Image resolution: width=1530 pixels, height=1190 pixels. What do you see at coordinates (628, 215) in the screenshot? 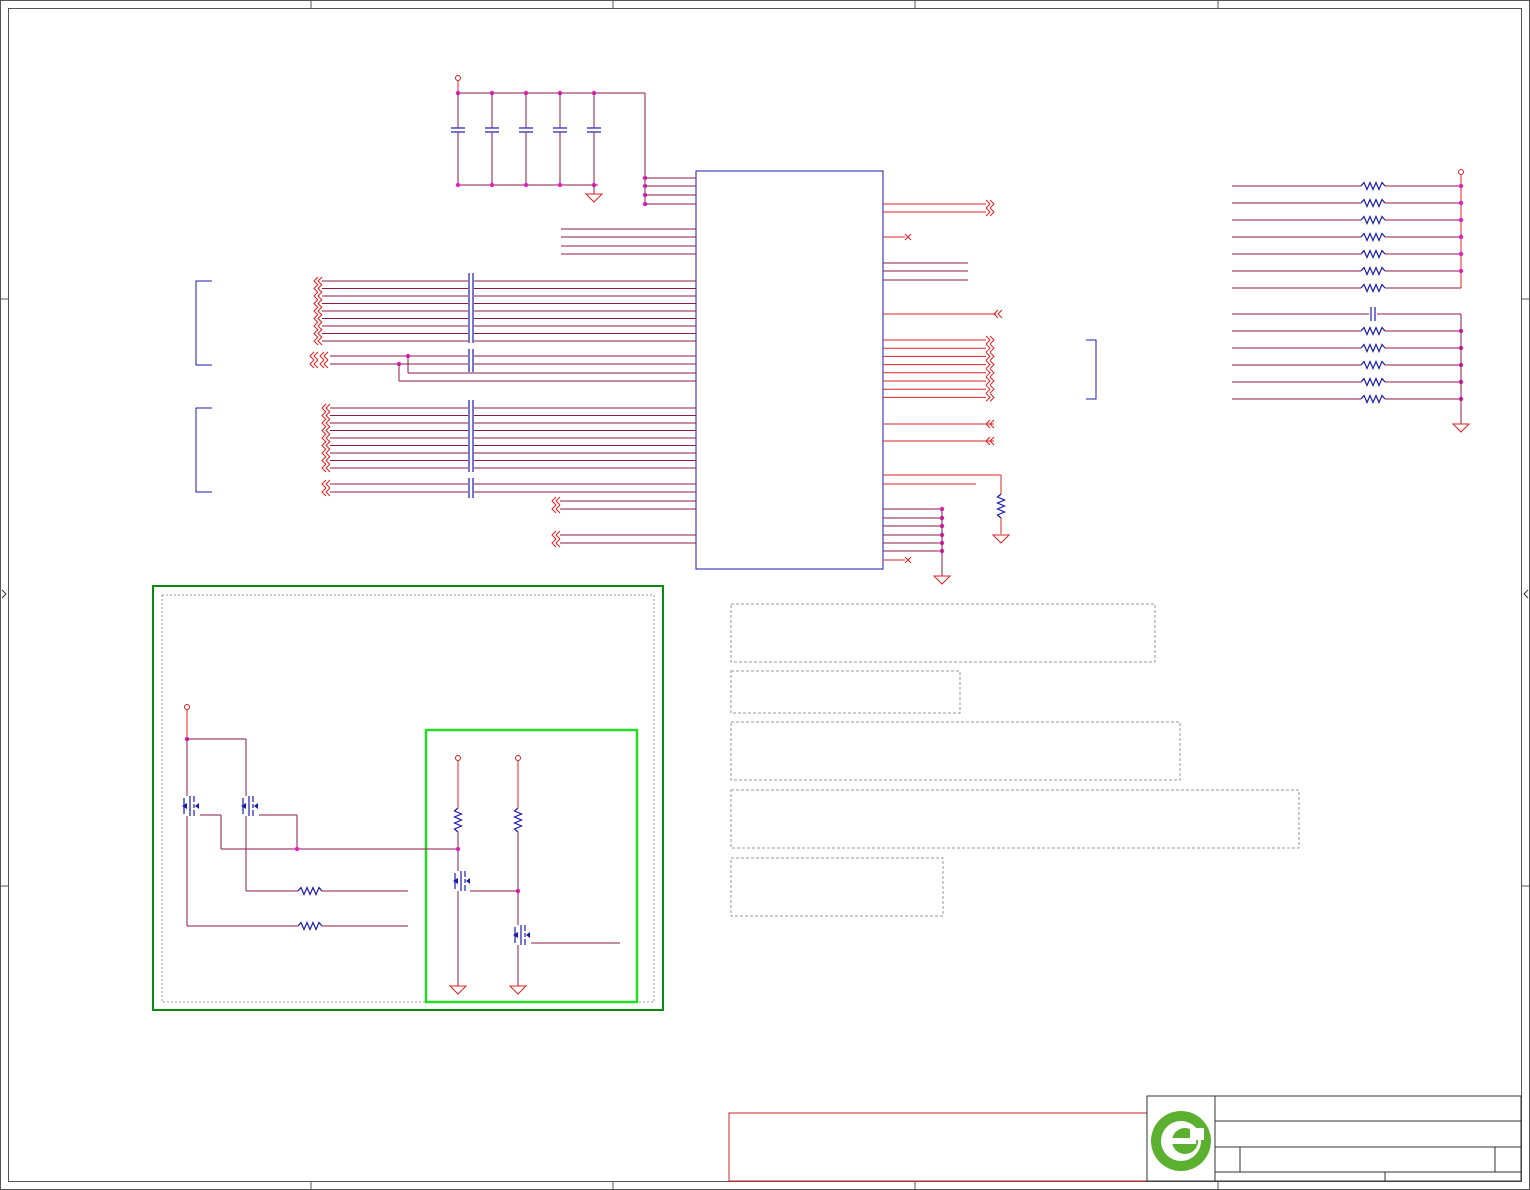
I see `ic-supply-pins` at bounding box center [628, 215].